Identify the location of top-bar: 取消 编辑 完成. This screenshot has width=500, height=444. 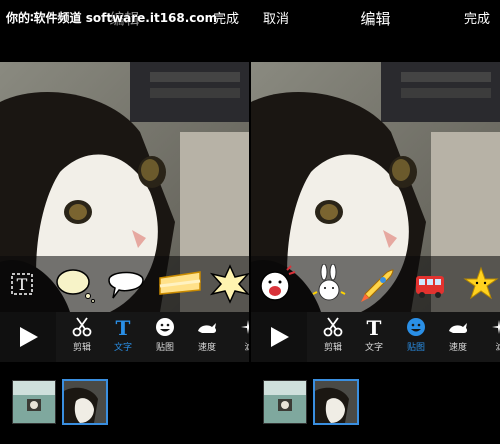
(375, 31).